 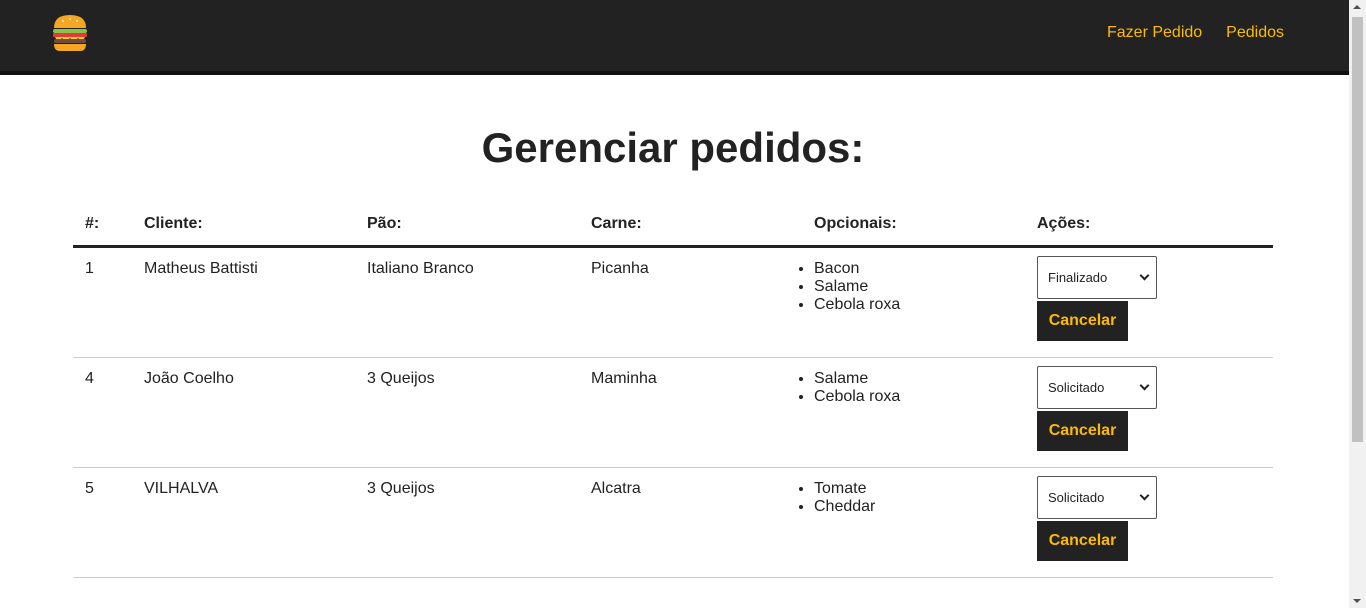 I want to click on order-opcionais: Bacon Salame Cebola roxa, so click(x=925, y=308).